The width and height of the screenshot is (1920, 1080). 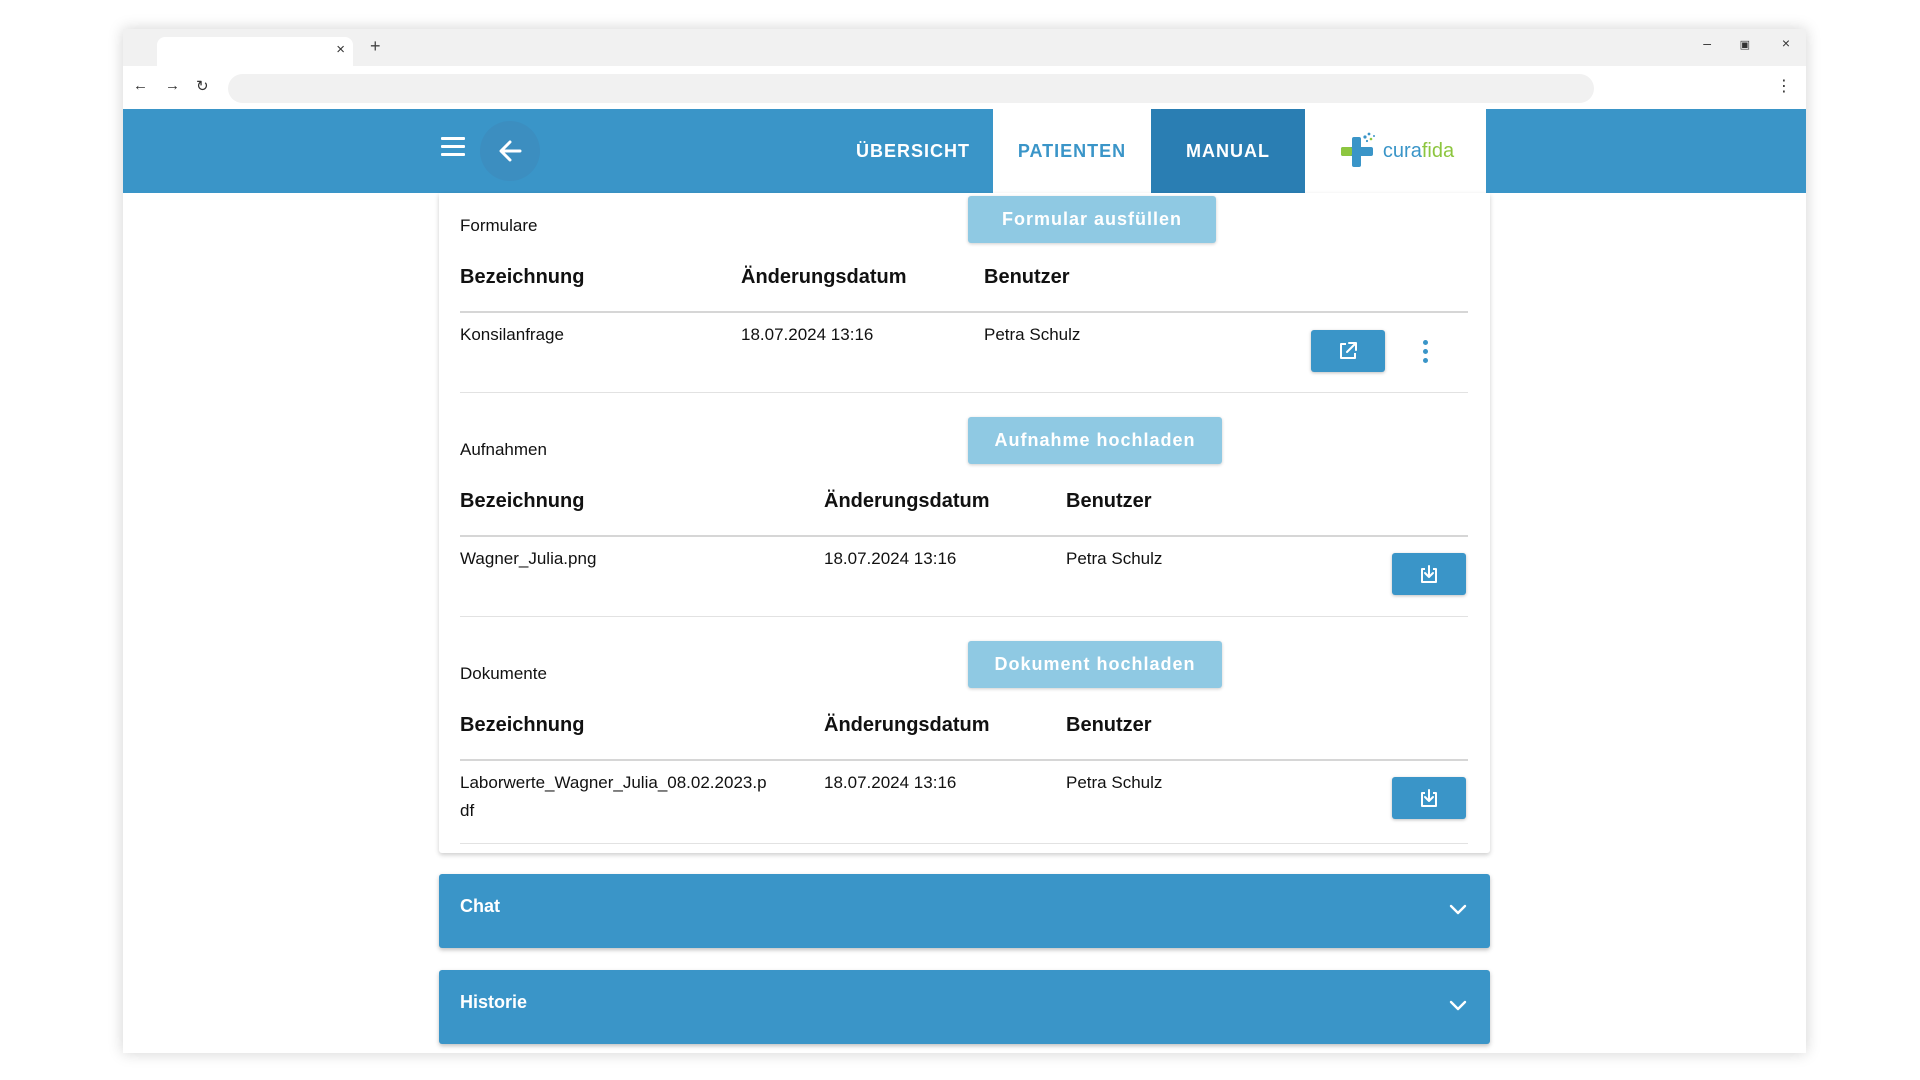 I want to click on maximize-button: ▣, so click(x=1745, y=44).